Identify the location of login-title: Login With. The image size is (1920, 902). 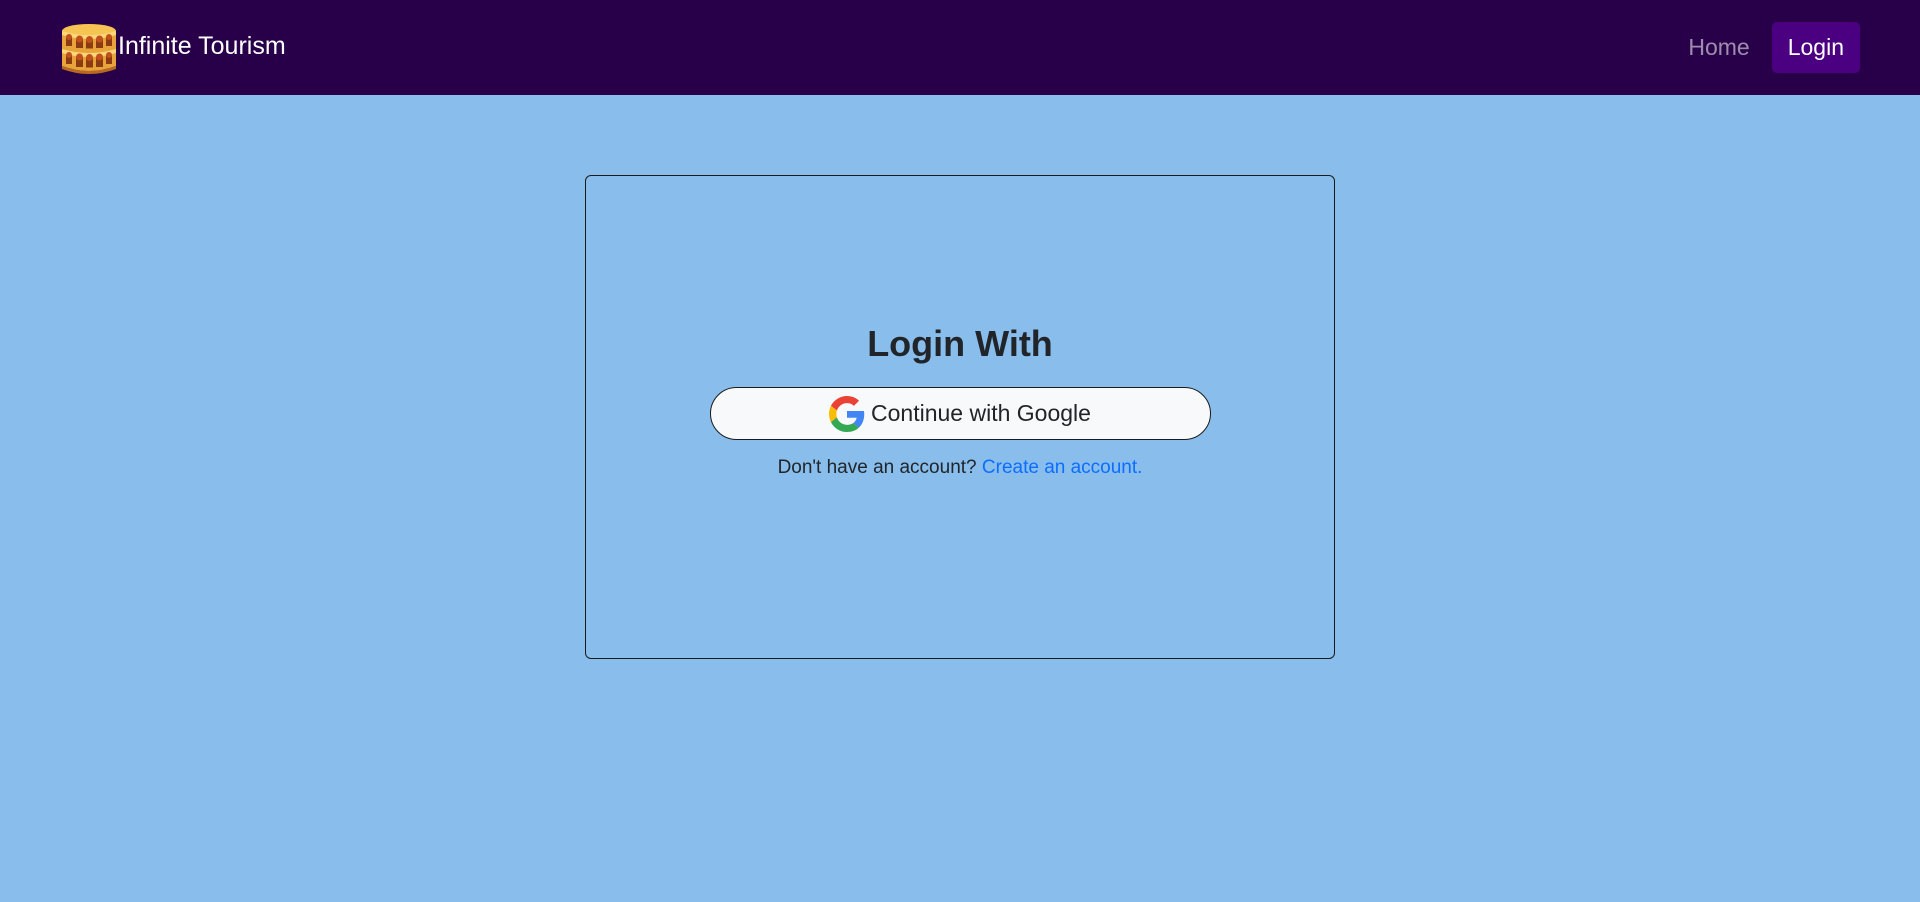
(960, 343).